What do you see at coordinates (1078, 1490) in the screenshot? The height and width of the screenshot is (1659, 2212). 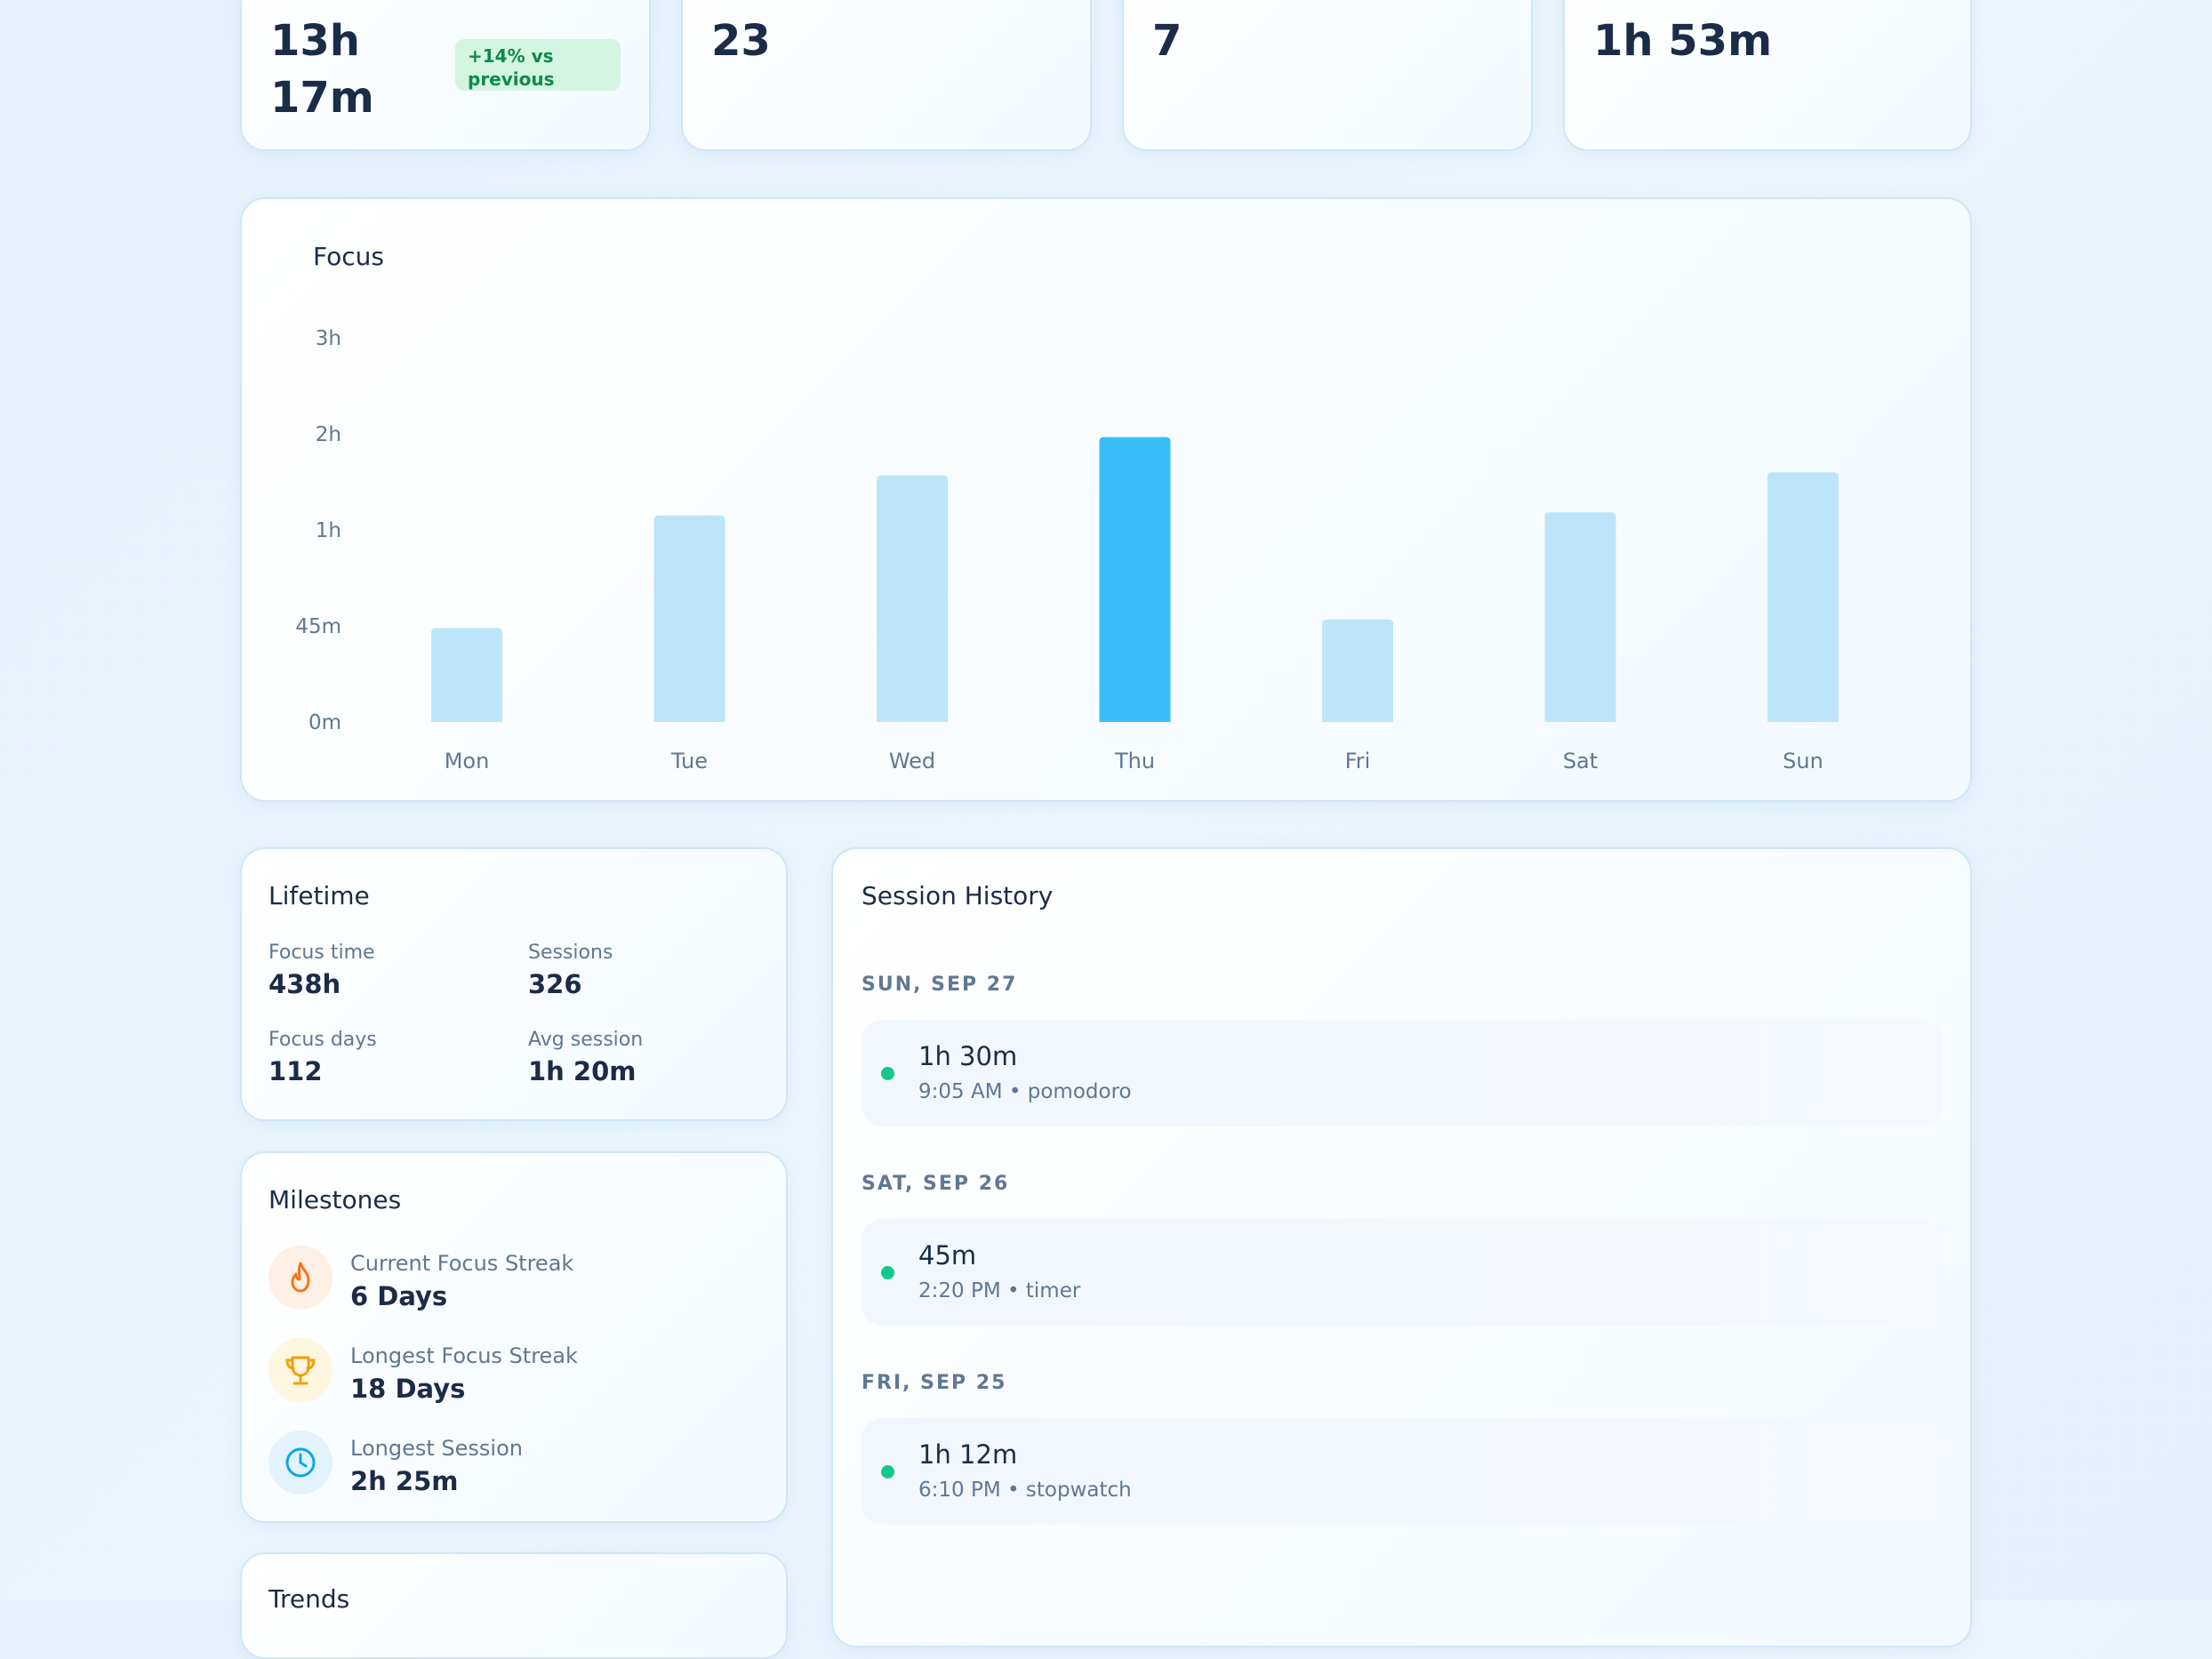 I see `session-mode: stopwatch` at bounding box center [1078, 1490].